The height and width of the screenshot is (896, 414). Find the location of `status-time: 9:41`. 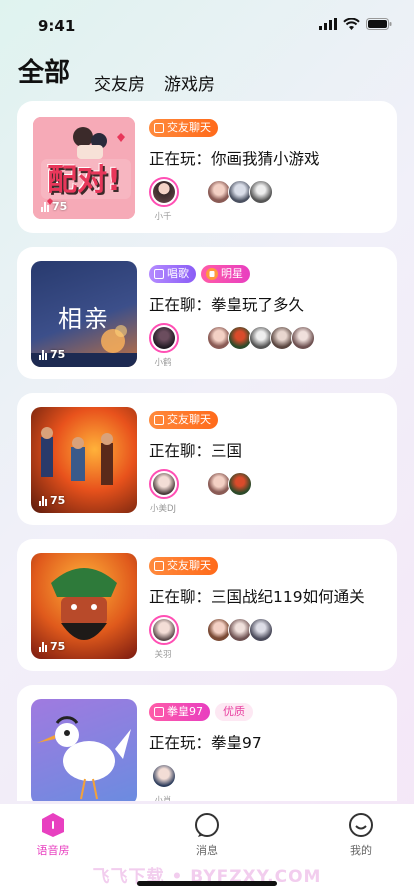

status-time: 9:41 is located at coordinates (57, 26).